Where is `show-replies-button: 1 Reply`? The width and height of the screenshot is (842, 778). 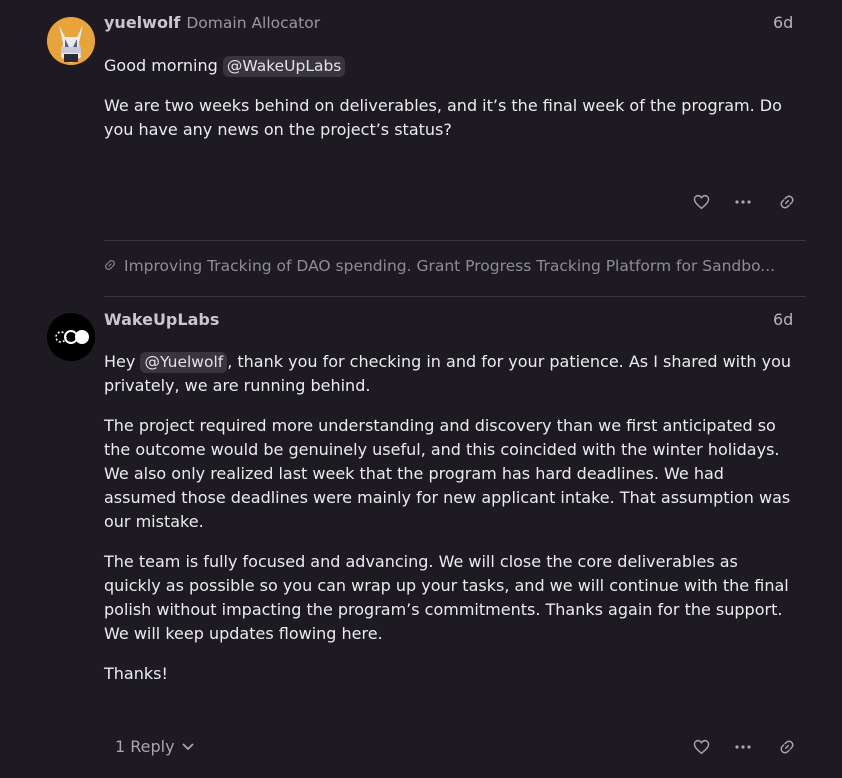
show-replies-button: 1 Reply is located at coordinates (155, 746).